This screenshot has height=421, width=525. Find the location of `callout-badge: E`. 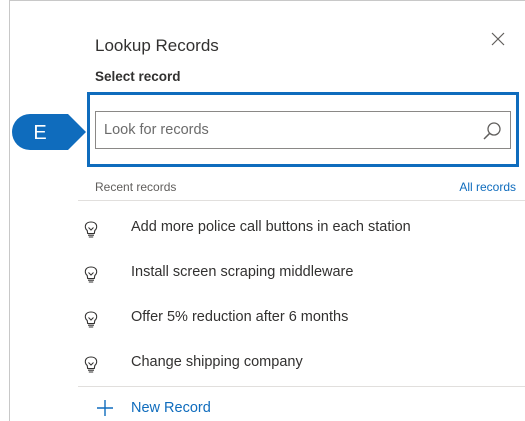

callout-badge: E is located at coordinates (49, 132).